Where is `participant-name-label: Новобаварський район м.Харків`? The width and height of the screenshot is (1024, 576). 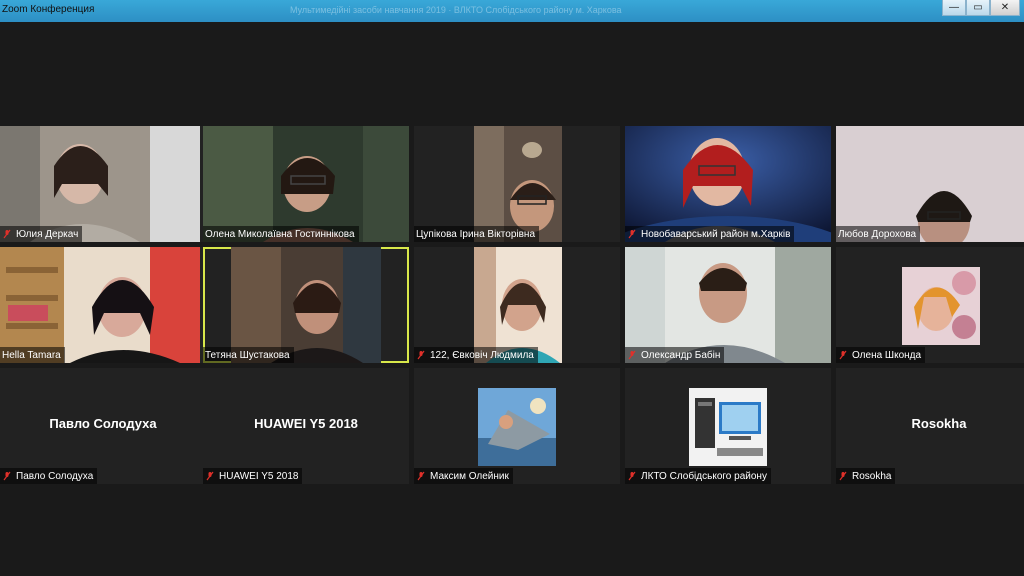 participant-name-label: Новобаварський район м.Харків is located at coordinates (710, 234).